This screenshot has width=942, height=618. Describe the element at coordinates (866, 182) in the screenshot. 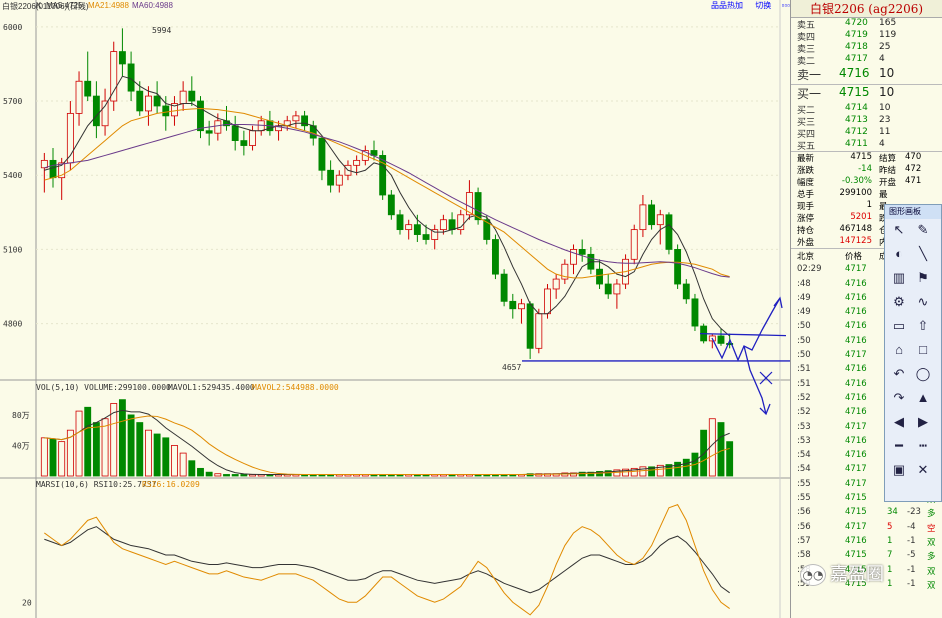

I see `stat-row: 幅度 -0.30% 开盘 471` at that location.